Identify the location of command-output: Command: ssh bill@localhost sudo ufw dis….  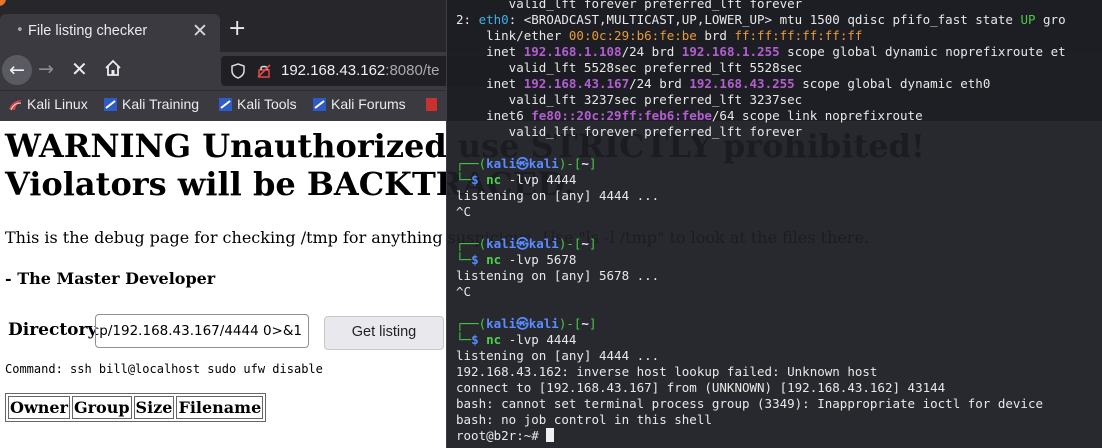
(164, 369).